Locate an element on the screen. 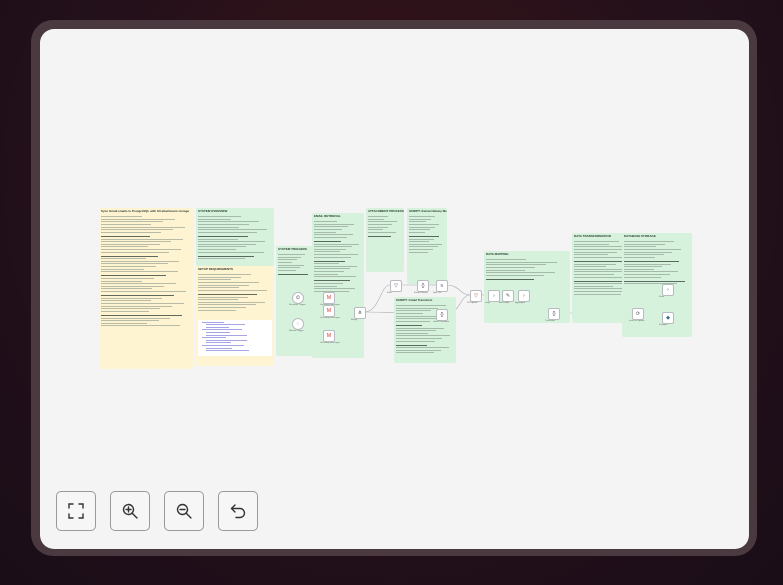 This screenshot has width=783, height=585. node-code-2: {} is located at coordinates (442, 315).